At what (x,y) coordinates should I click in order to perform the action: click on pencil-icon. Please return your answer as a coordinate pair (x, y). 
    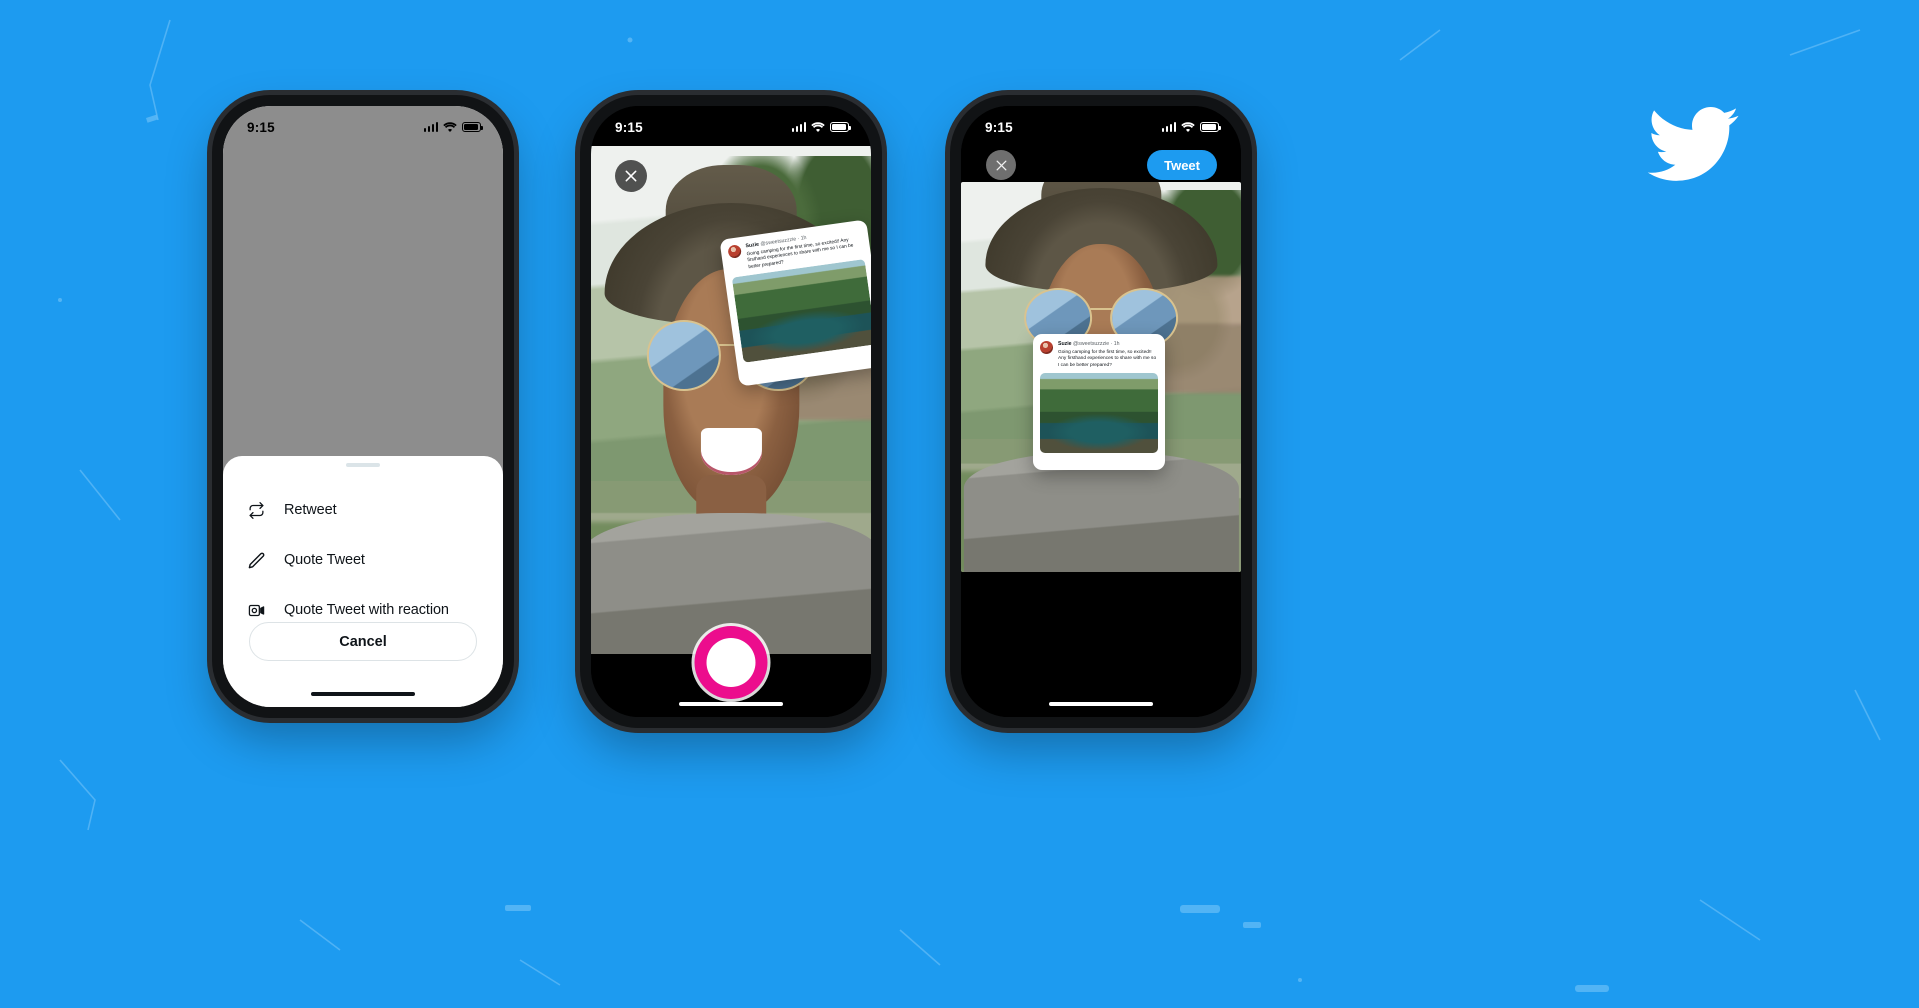
    Looking at the image, I should click on (256, 560).